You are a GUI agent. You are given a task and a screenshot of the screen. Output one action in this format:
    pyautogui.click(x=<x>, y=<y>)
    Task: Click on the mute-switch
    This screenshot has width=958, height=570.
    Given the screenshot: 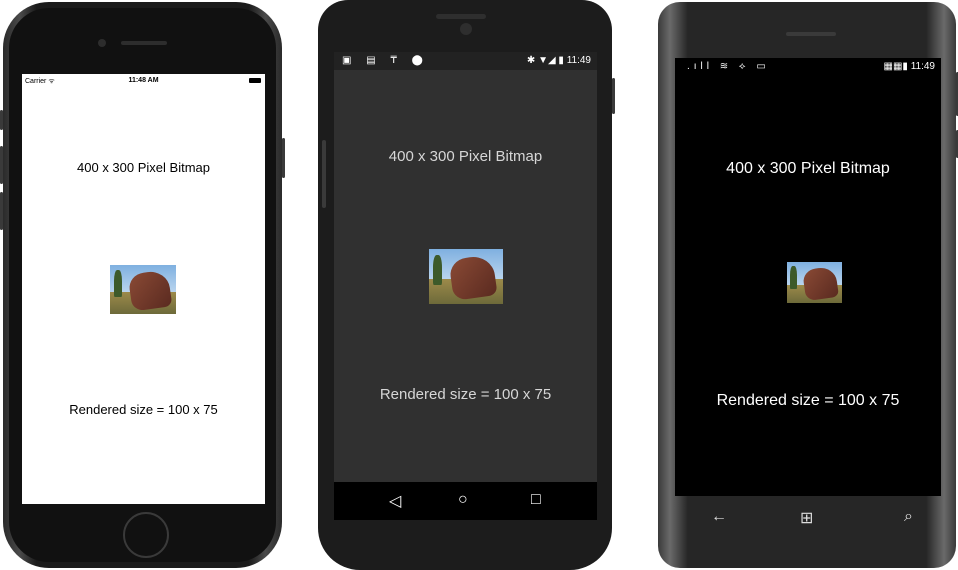 What is the action you would take?
    pyautogui.click(x=1, y=120)
    